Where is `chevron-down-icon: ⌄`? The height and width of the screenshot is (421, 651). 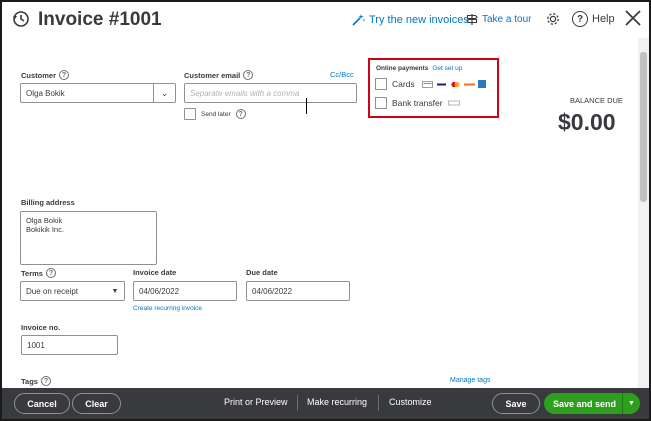
chevron-down-icon: ⌄ is located at coordinates (164, 93).